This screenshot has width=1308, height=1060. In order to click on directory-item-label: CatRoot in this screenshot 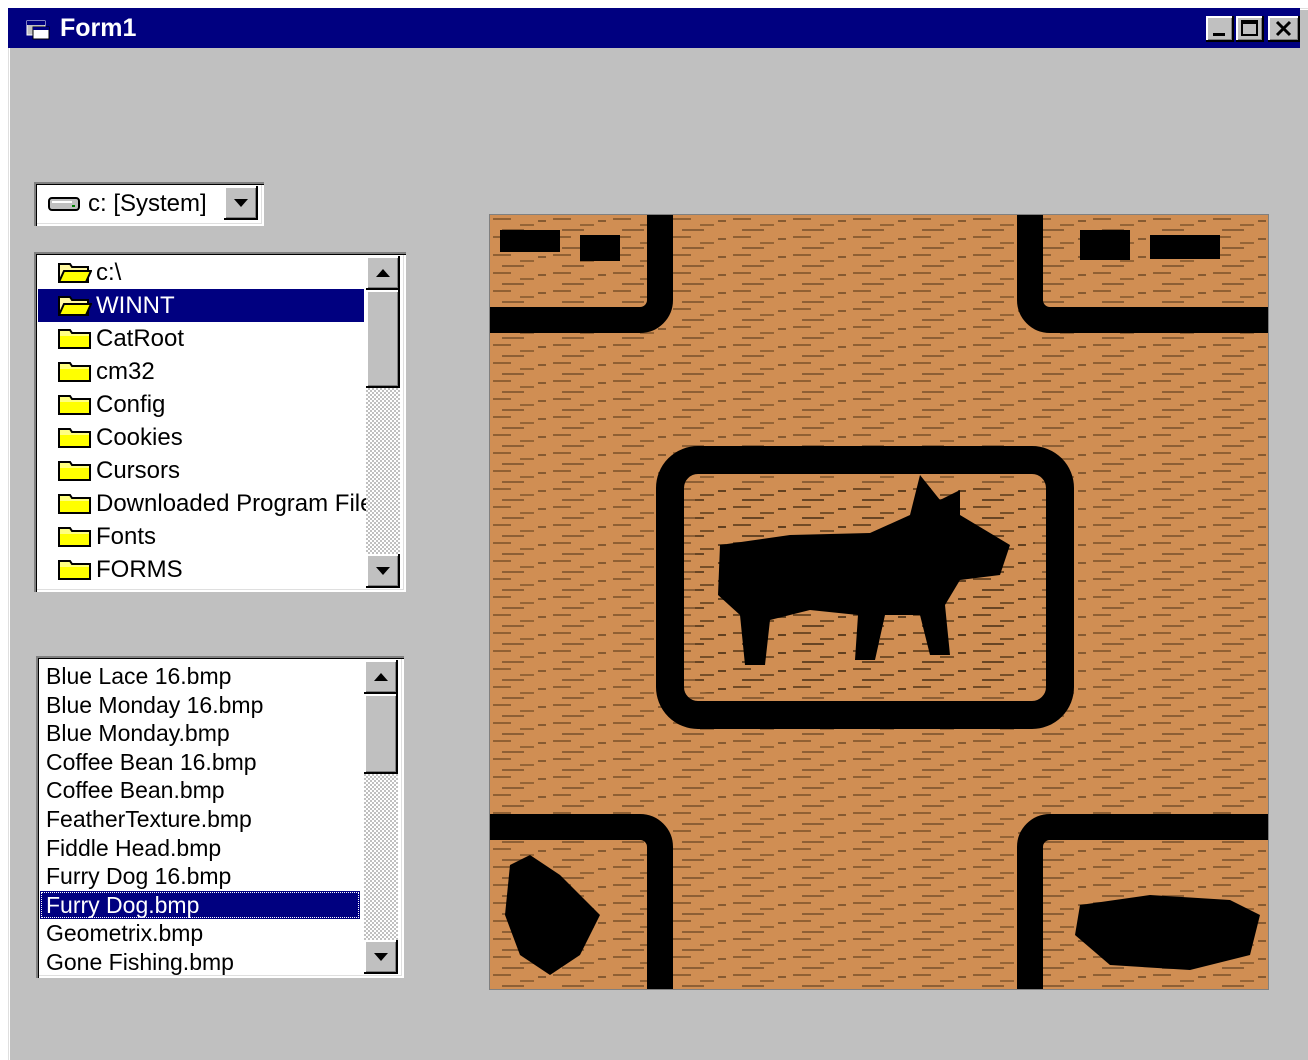, I will do `click(140, 338)`.